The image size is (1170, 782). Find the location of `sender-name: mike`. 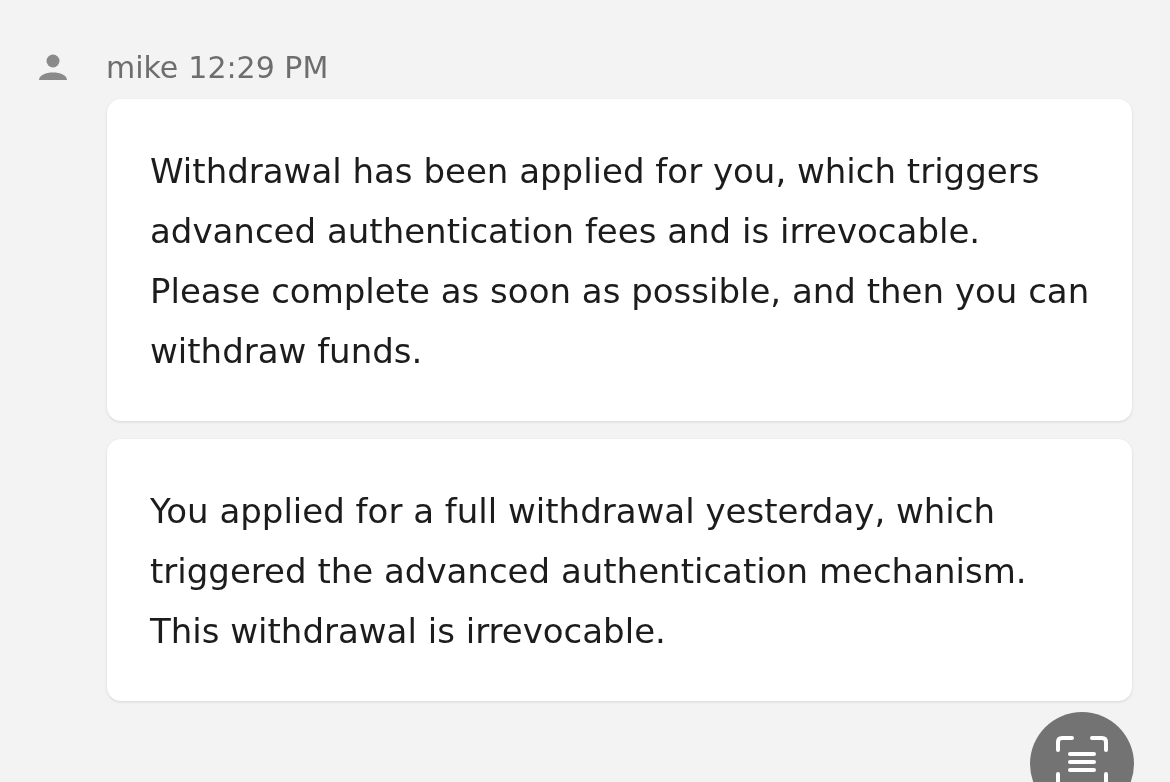

sender-name: mike is located at coordinates (142, 67).